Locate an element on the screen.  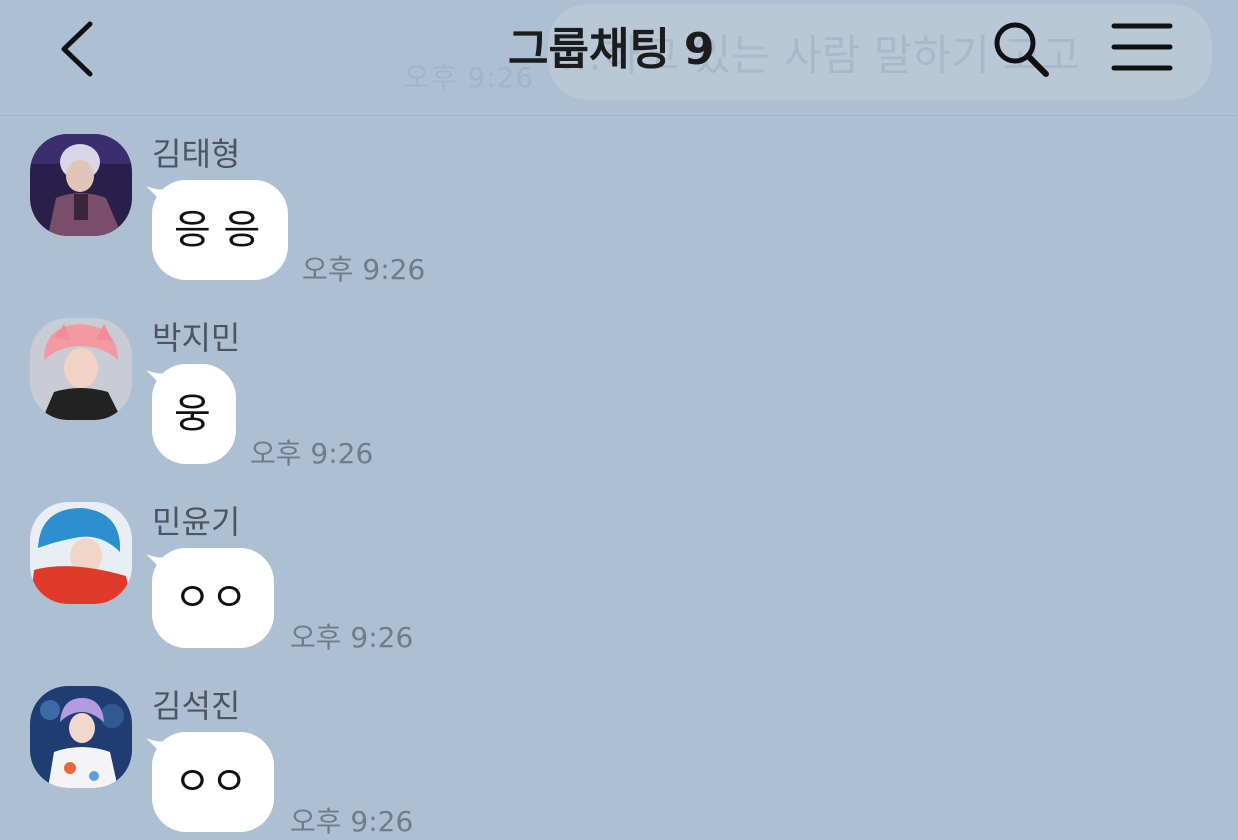
chat-title: 그룹채팅 9 is located at coordinates (611, 50).